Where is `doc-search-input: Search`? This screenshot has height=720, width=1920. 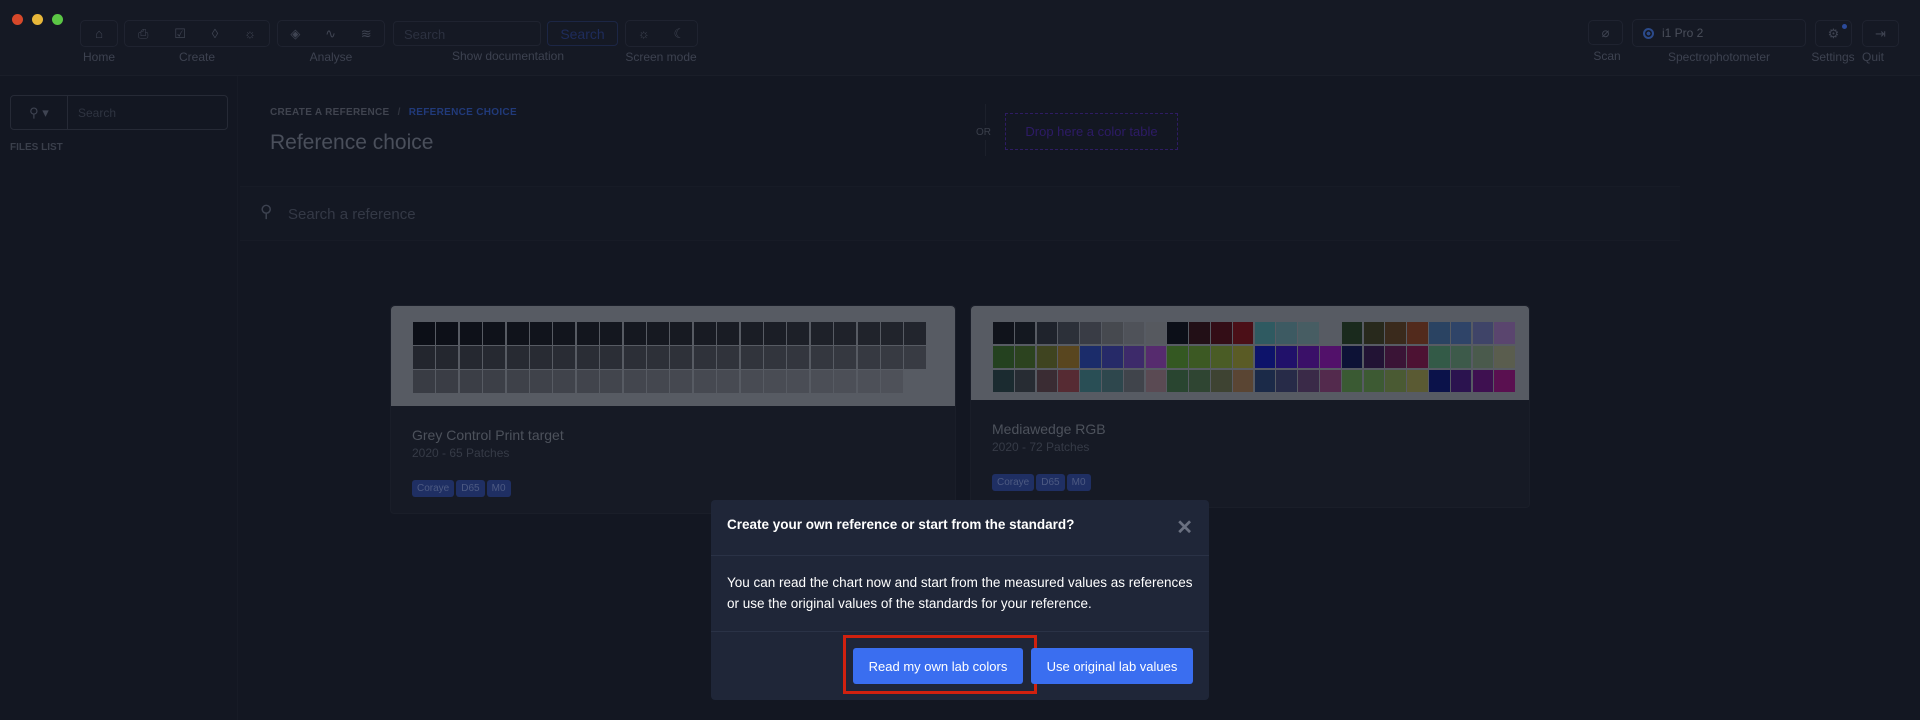 doc-search-input: Search is located at coordinates (467, 33).